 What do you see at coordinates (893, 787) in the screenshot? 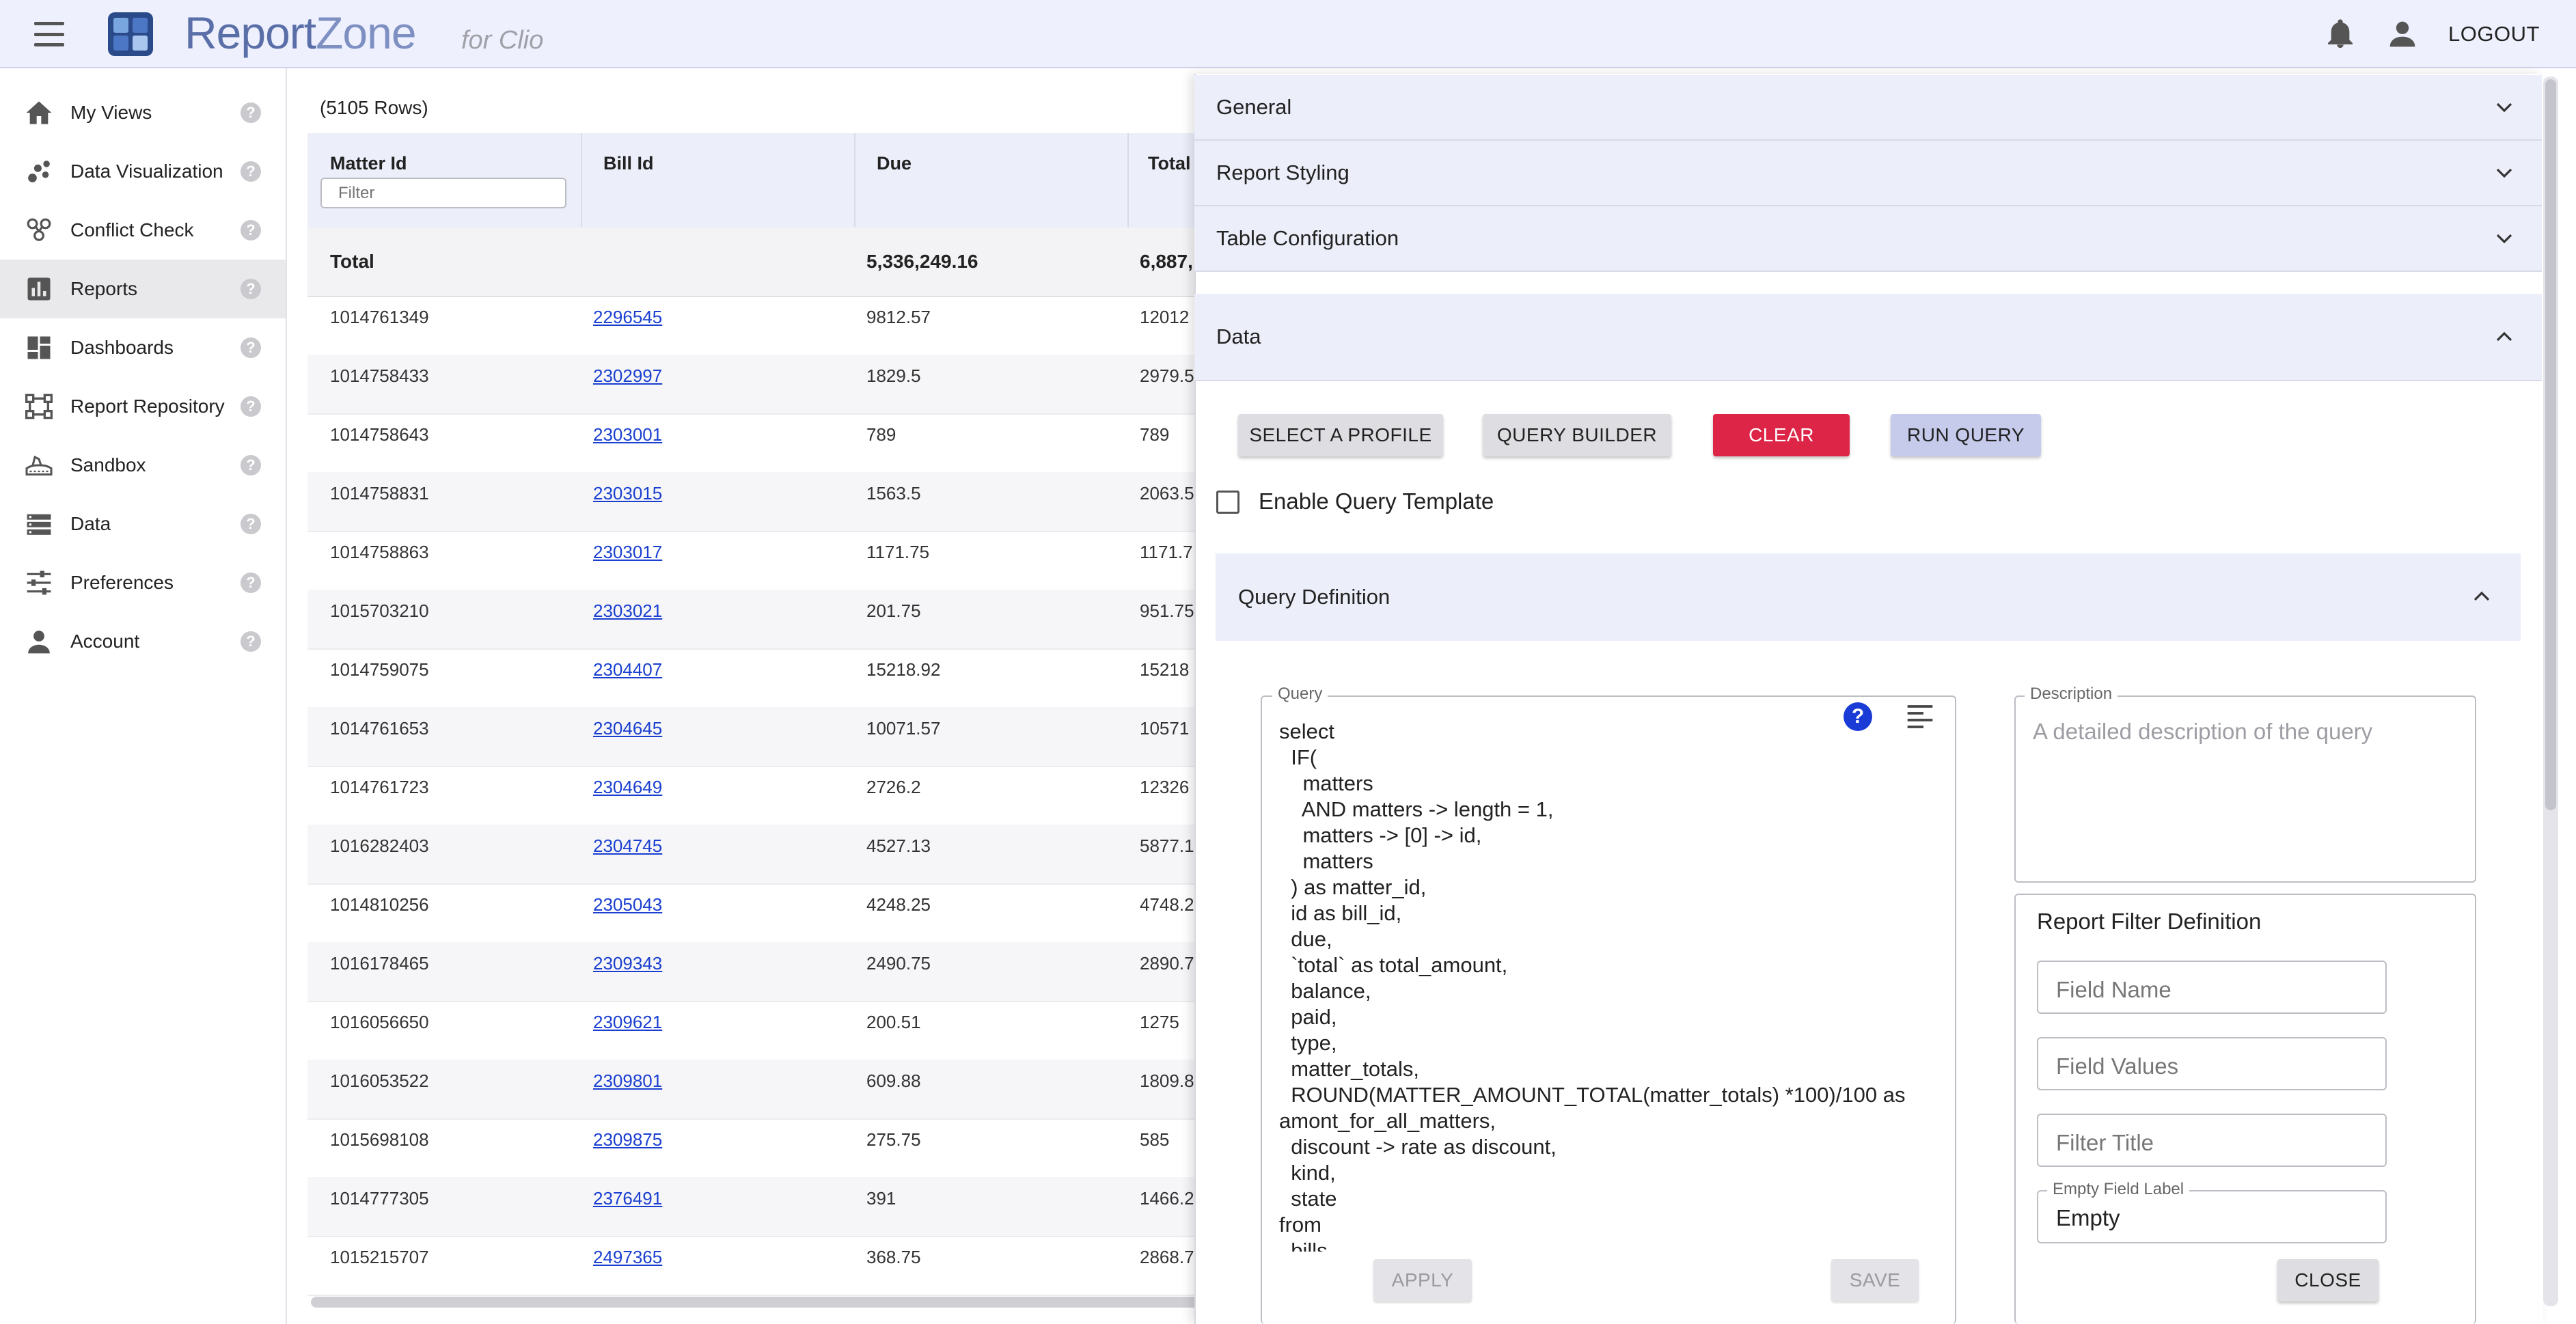
I see `due-cell: 2726.2` at bounding box center [893, 787].